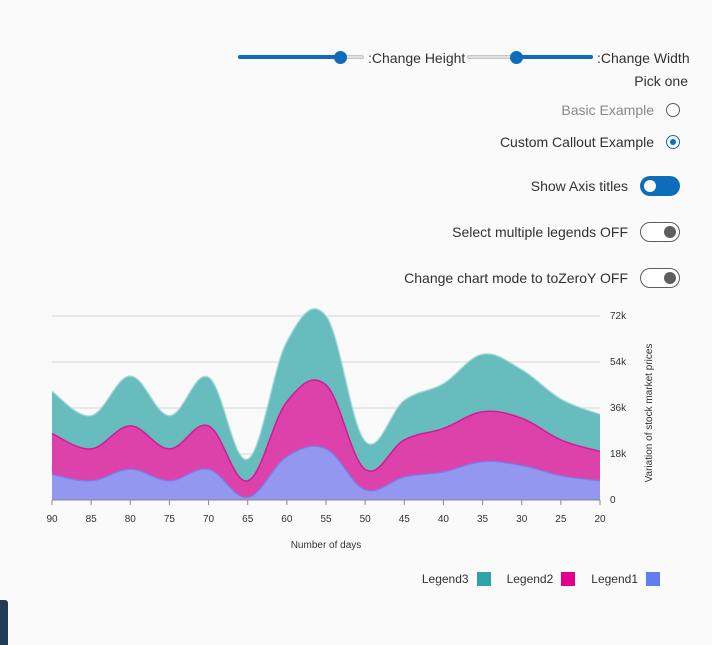  Describe the element at coordinates (444, 519) in the screenshot. I see `x-tick-label: 40` at that location.